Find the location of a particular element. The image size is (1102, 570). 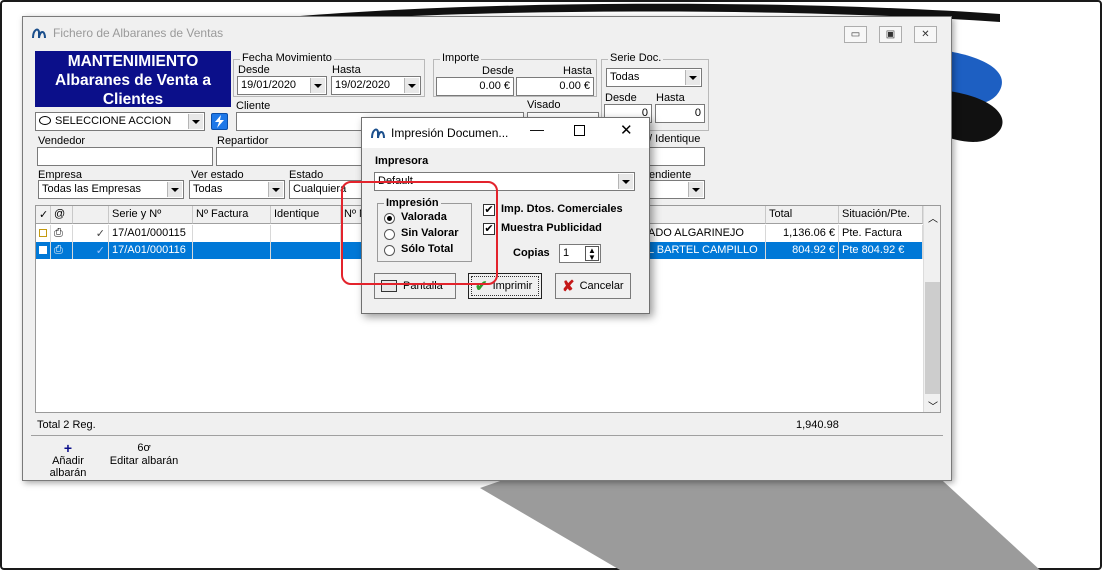

estado-value: Cualquiera is located at coordinates (320, 189).